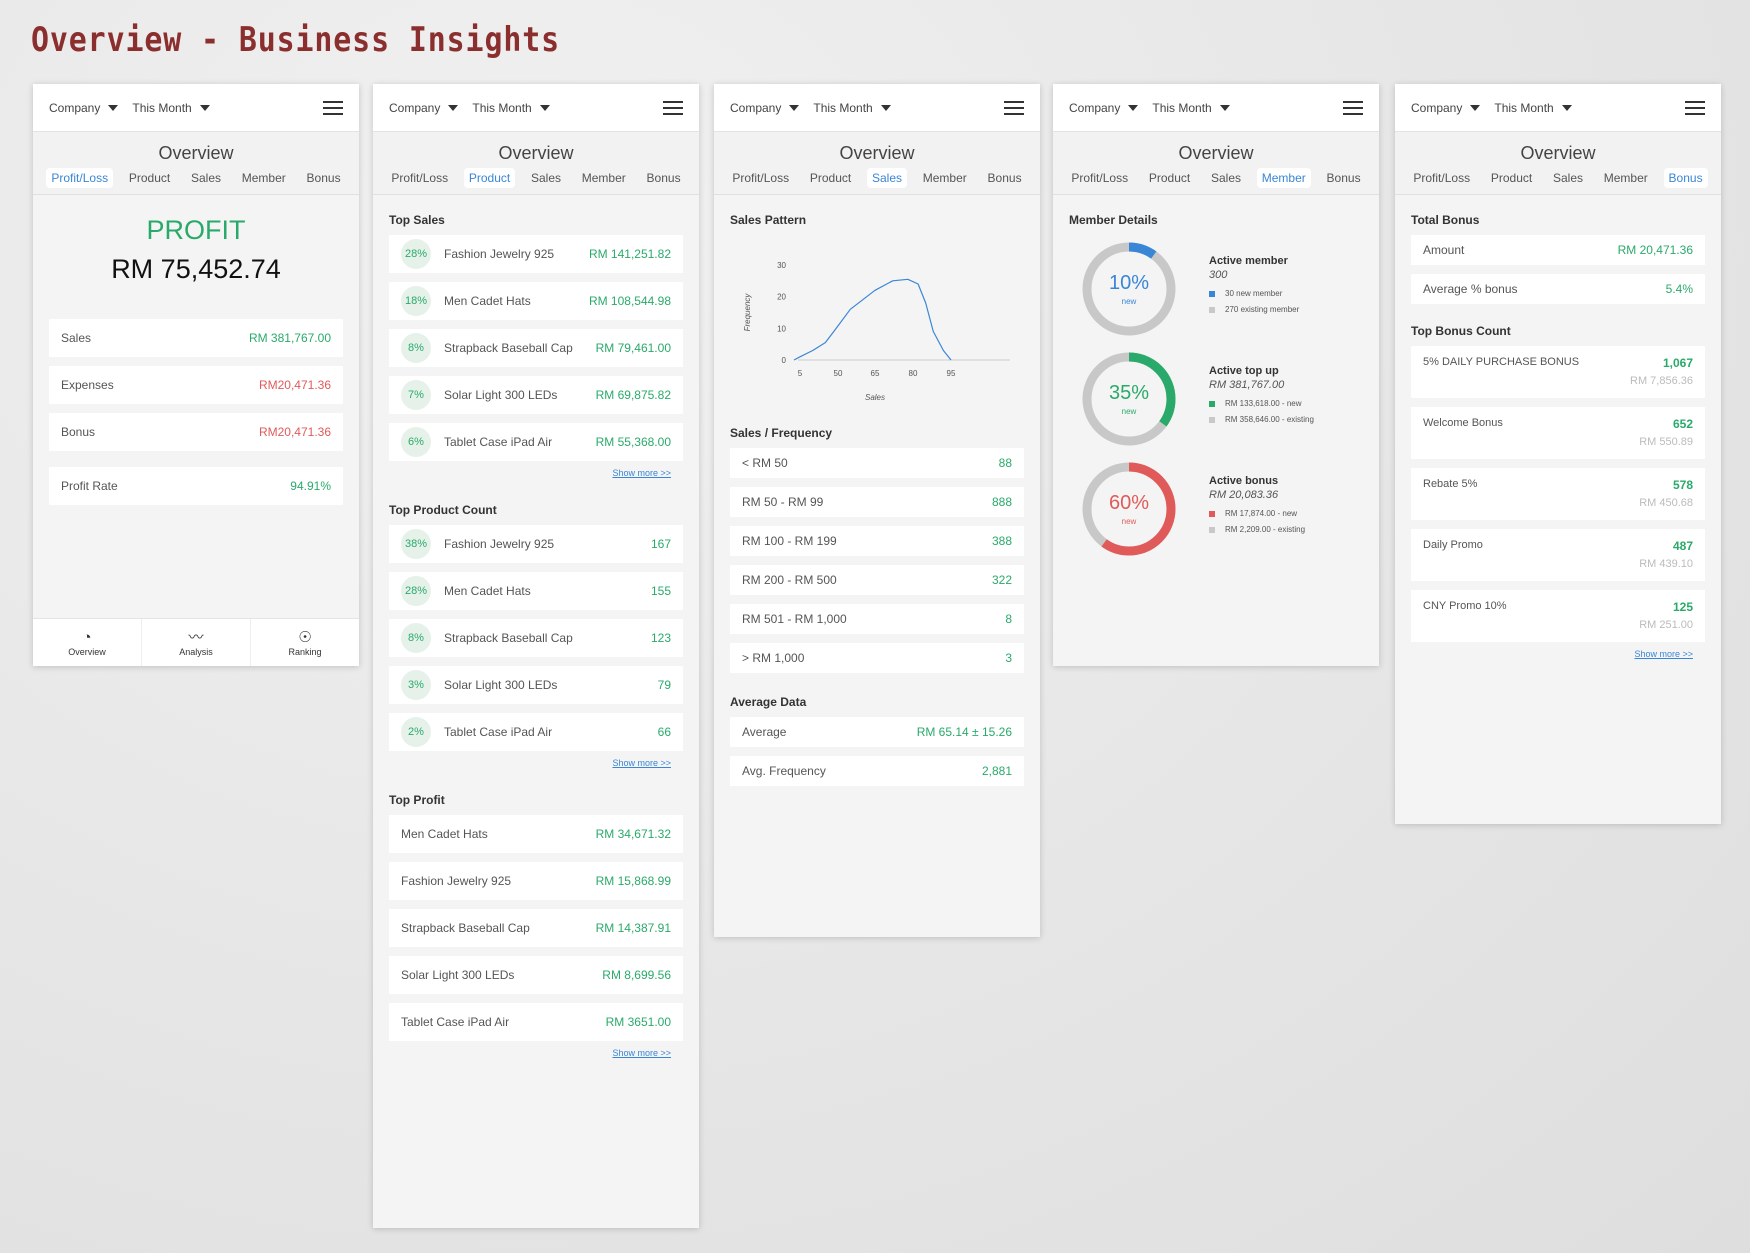  I want to click on company-dropdown-label: Company, so click(756, 107).